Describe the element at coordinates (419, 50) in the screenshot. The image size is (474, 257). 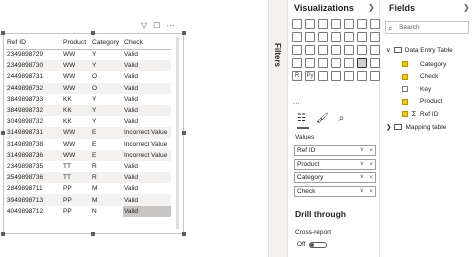
I see `table-node: ∨ Data Entry Table` at that location.